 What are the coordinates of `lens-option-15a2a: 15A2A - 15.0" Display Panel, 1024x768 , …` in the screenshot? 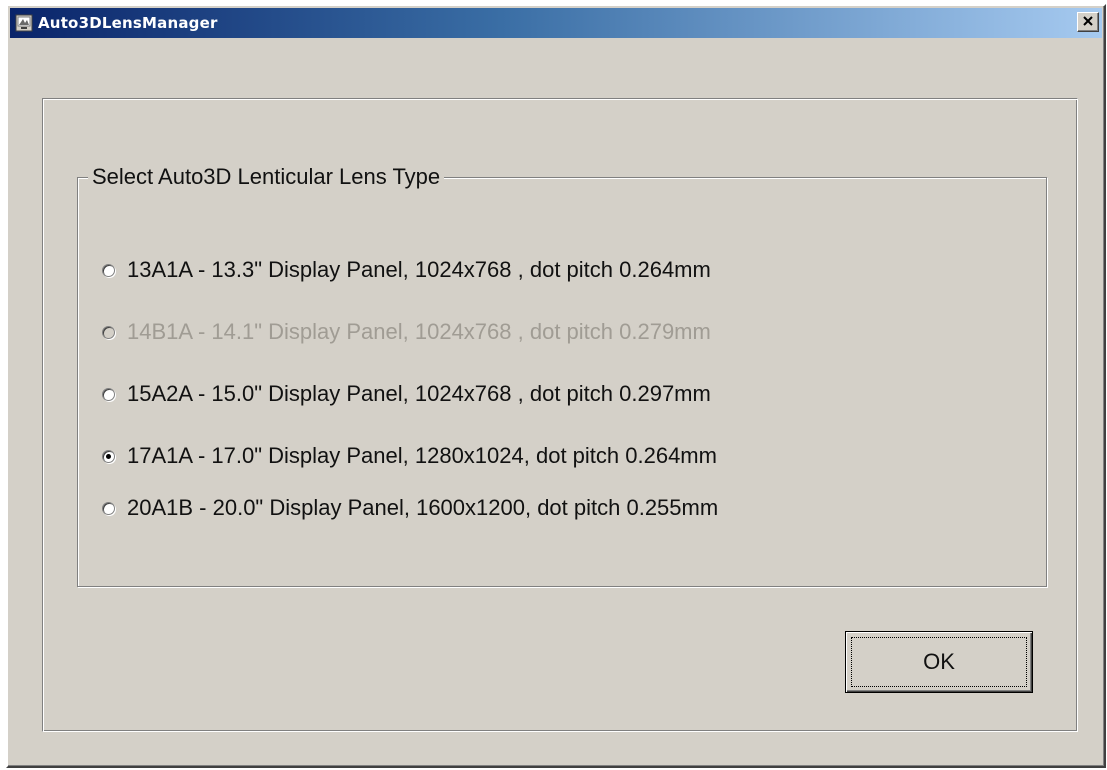 It's located at (410, 394).